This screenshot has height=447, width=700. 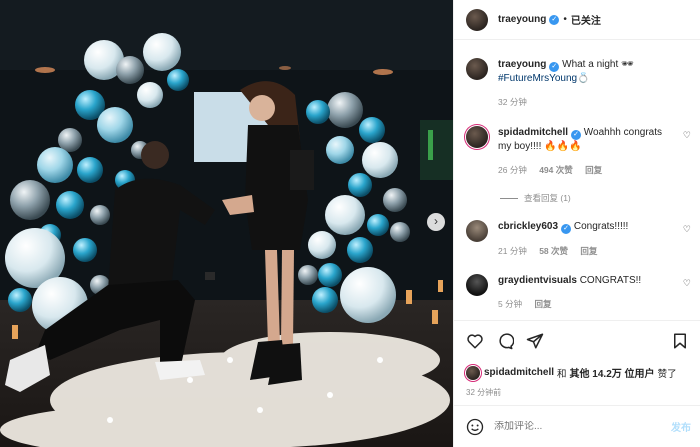 What do you see at coordinates (562, 374) in the screenshot?
I see `likes-and-text: 和` at bounding box center [562, 374].